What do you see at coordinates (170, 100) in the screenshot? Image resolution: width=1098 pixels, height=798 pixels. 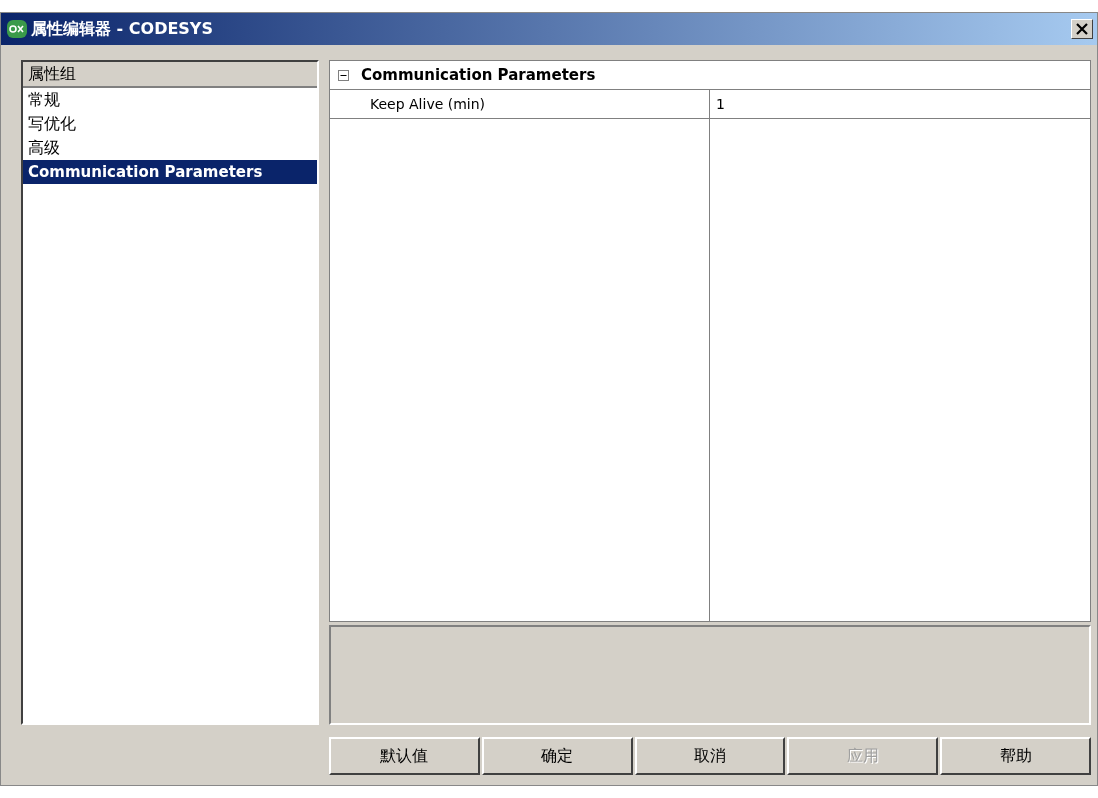 I see `group-item: 常规` at bounding box center [170, 100].